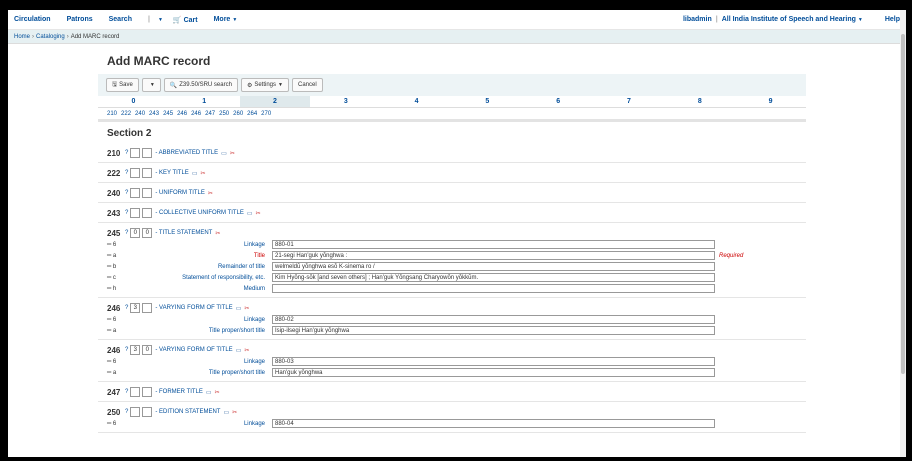  What do you see at coordinates (487, 101) in the screenshot?
I see `tab-5: 5` at bounding box center [487, 101].